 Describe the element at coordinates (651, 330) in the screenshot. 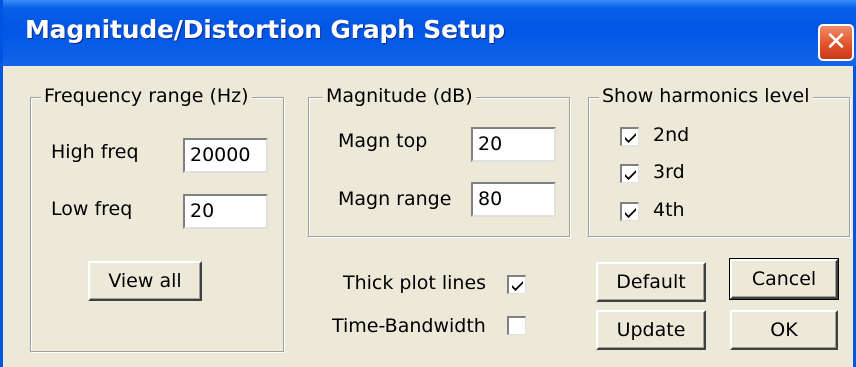

I see `update-button: Update` at that location.